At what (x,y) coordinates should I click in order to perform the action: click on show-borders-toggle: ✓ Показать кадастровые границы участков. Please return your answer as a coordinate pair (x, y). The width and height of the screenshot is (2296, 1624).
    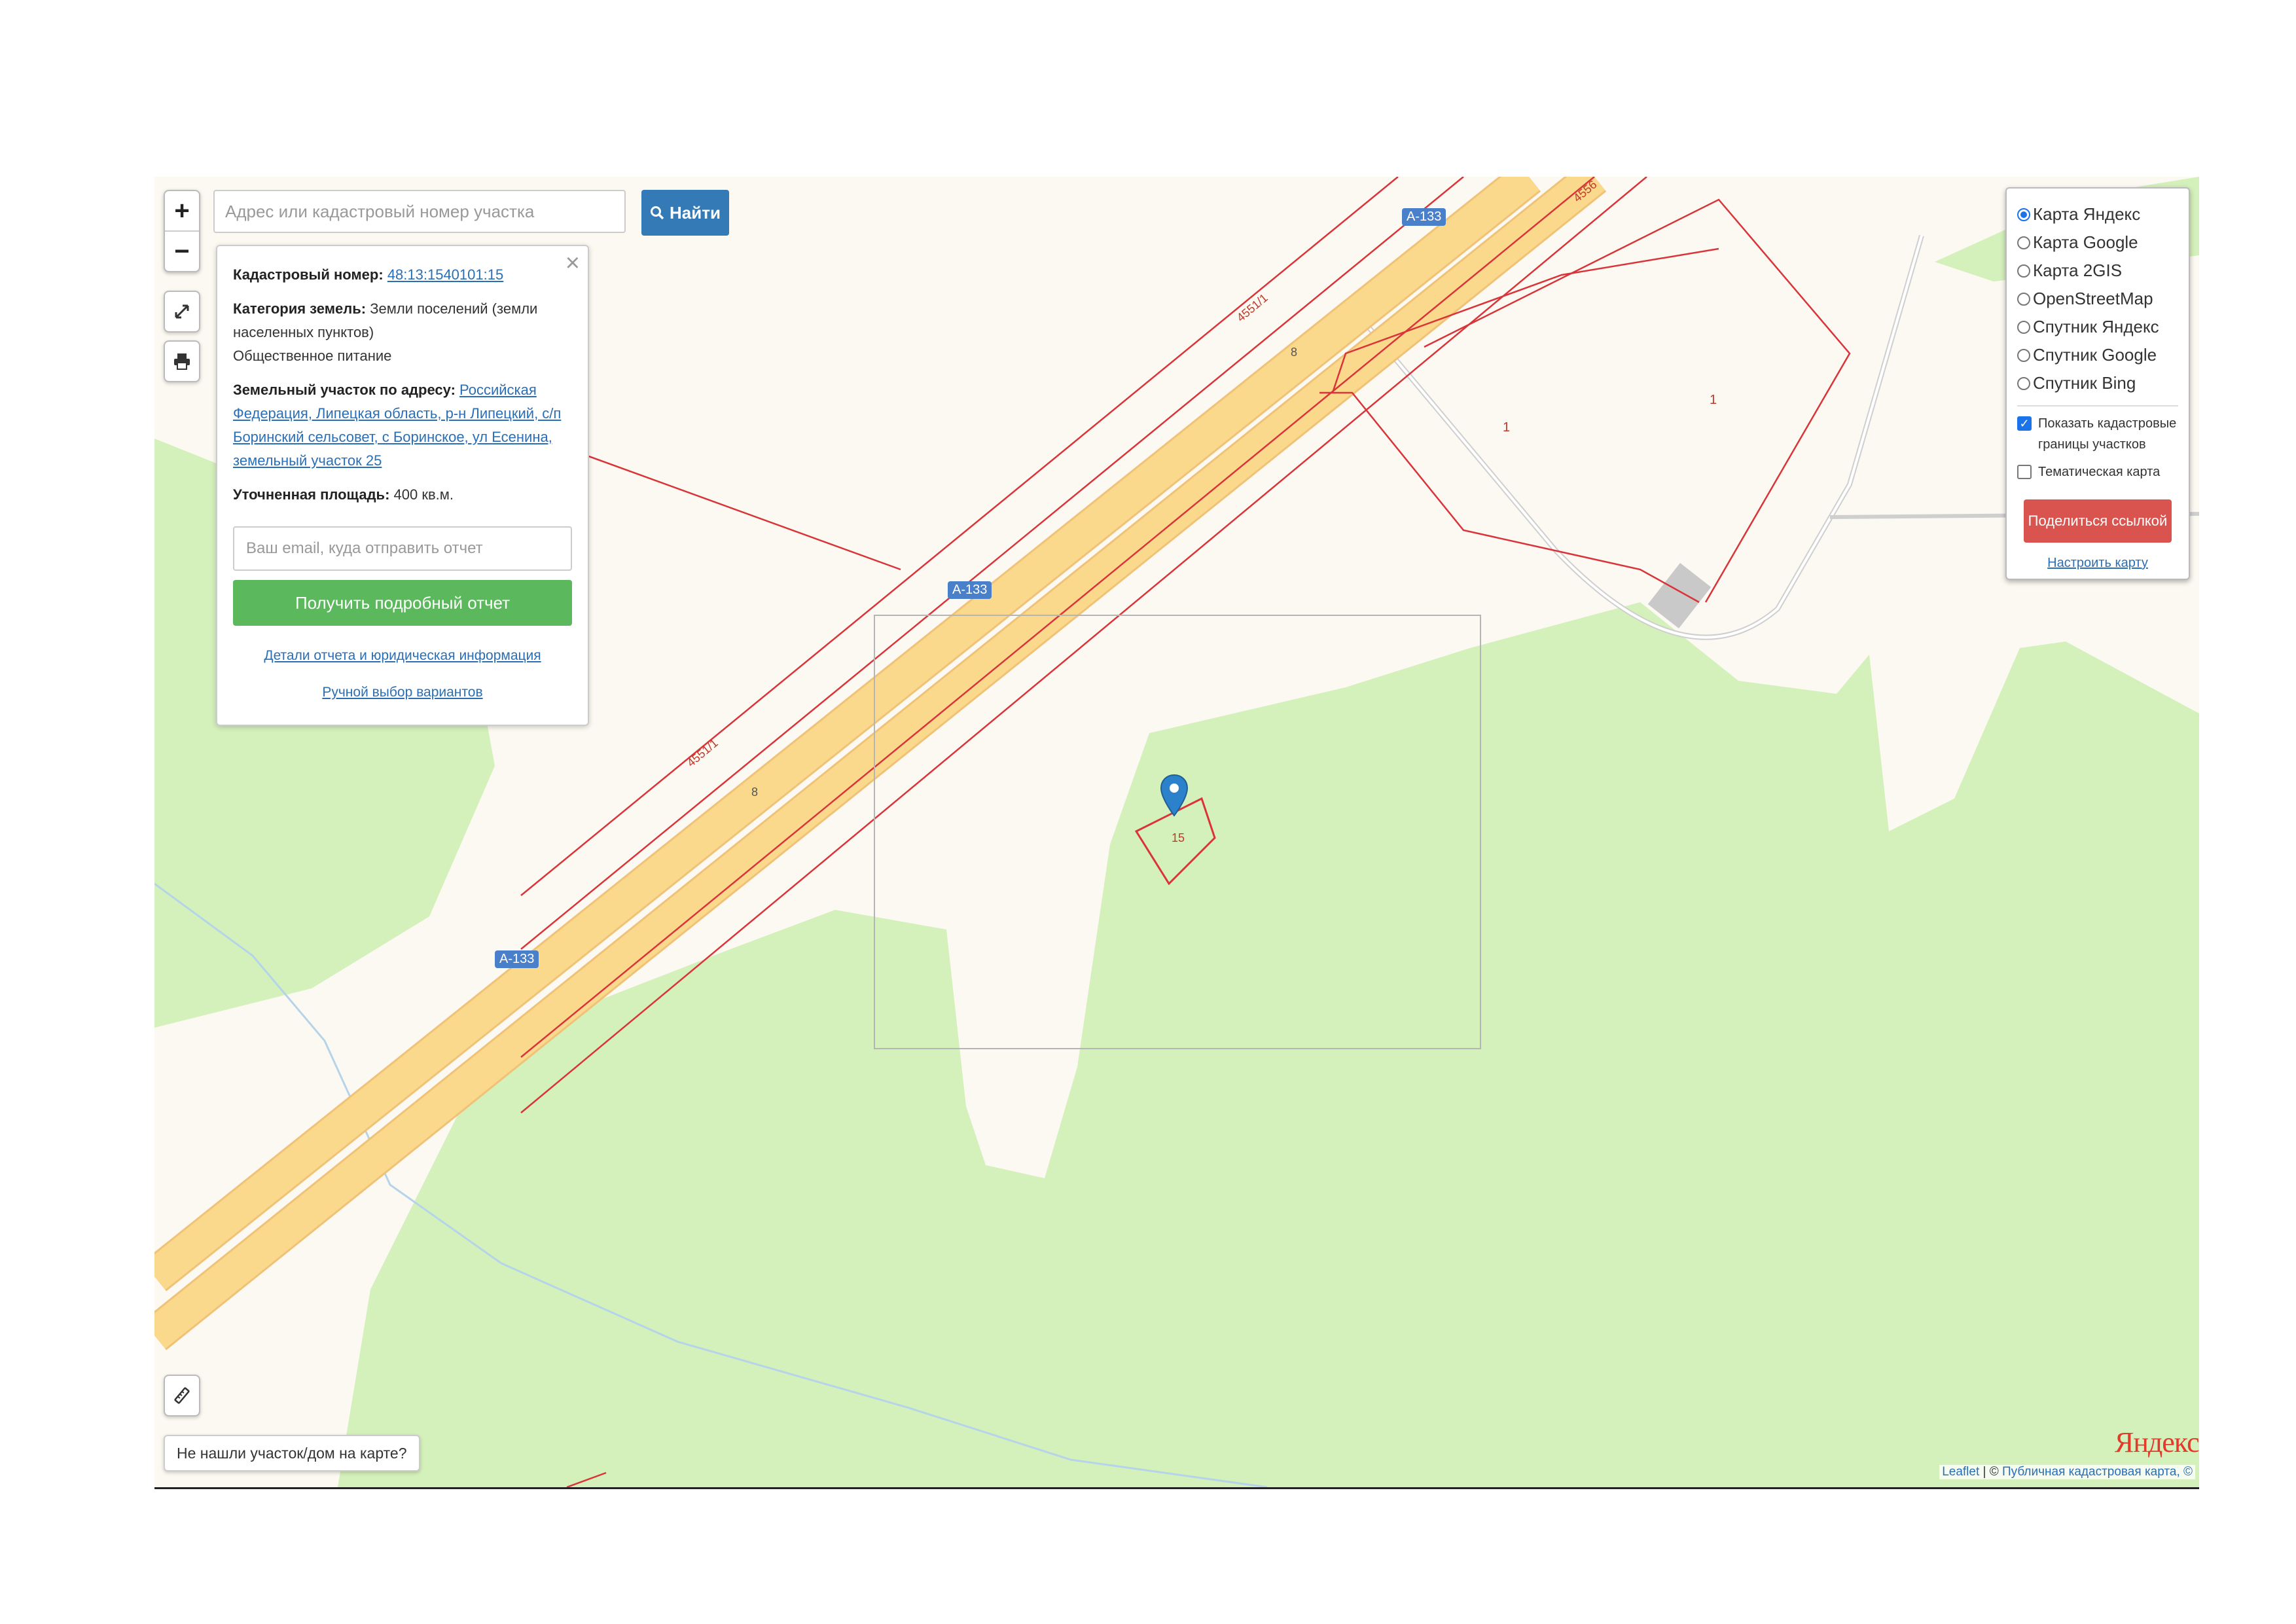
    Looking at the image, I should click on (2097, 434).